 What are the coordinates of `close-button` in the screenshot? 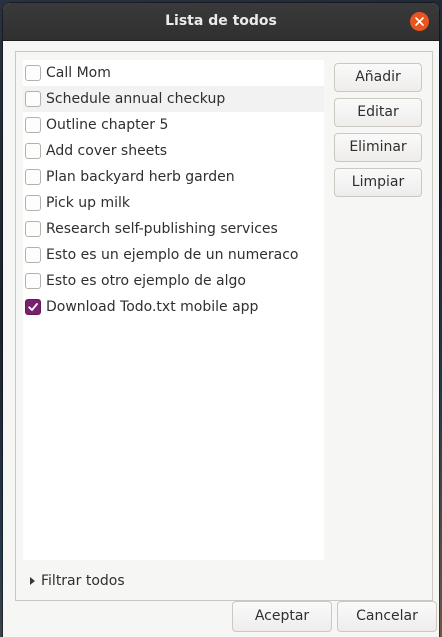 It's located at (419, 21).